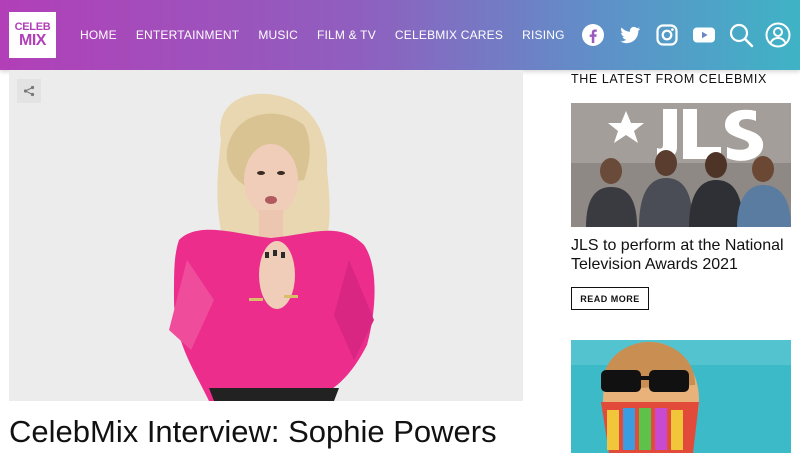 This screenshot has width=800, height=453. I want to click on youtube-icon, so click(704, 35).